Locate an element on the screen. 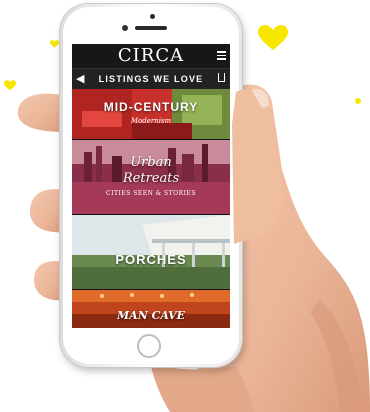  listing-card-mid-century: MID-CENTURY Modernism is located at coordinates (151, 114).